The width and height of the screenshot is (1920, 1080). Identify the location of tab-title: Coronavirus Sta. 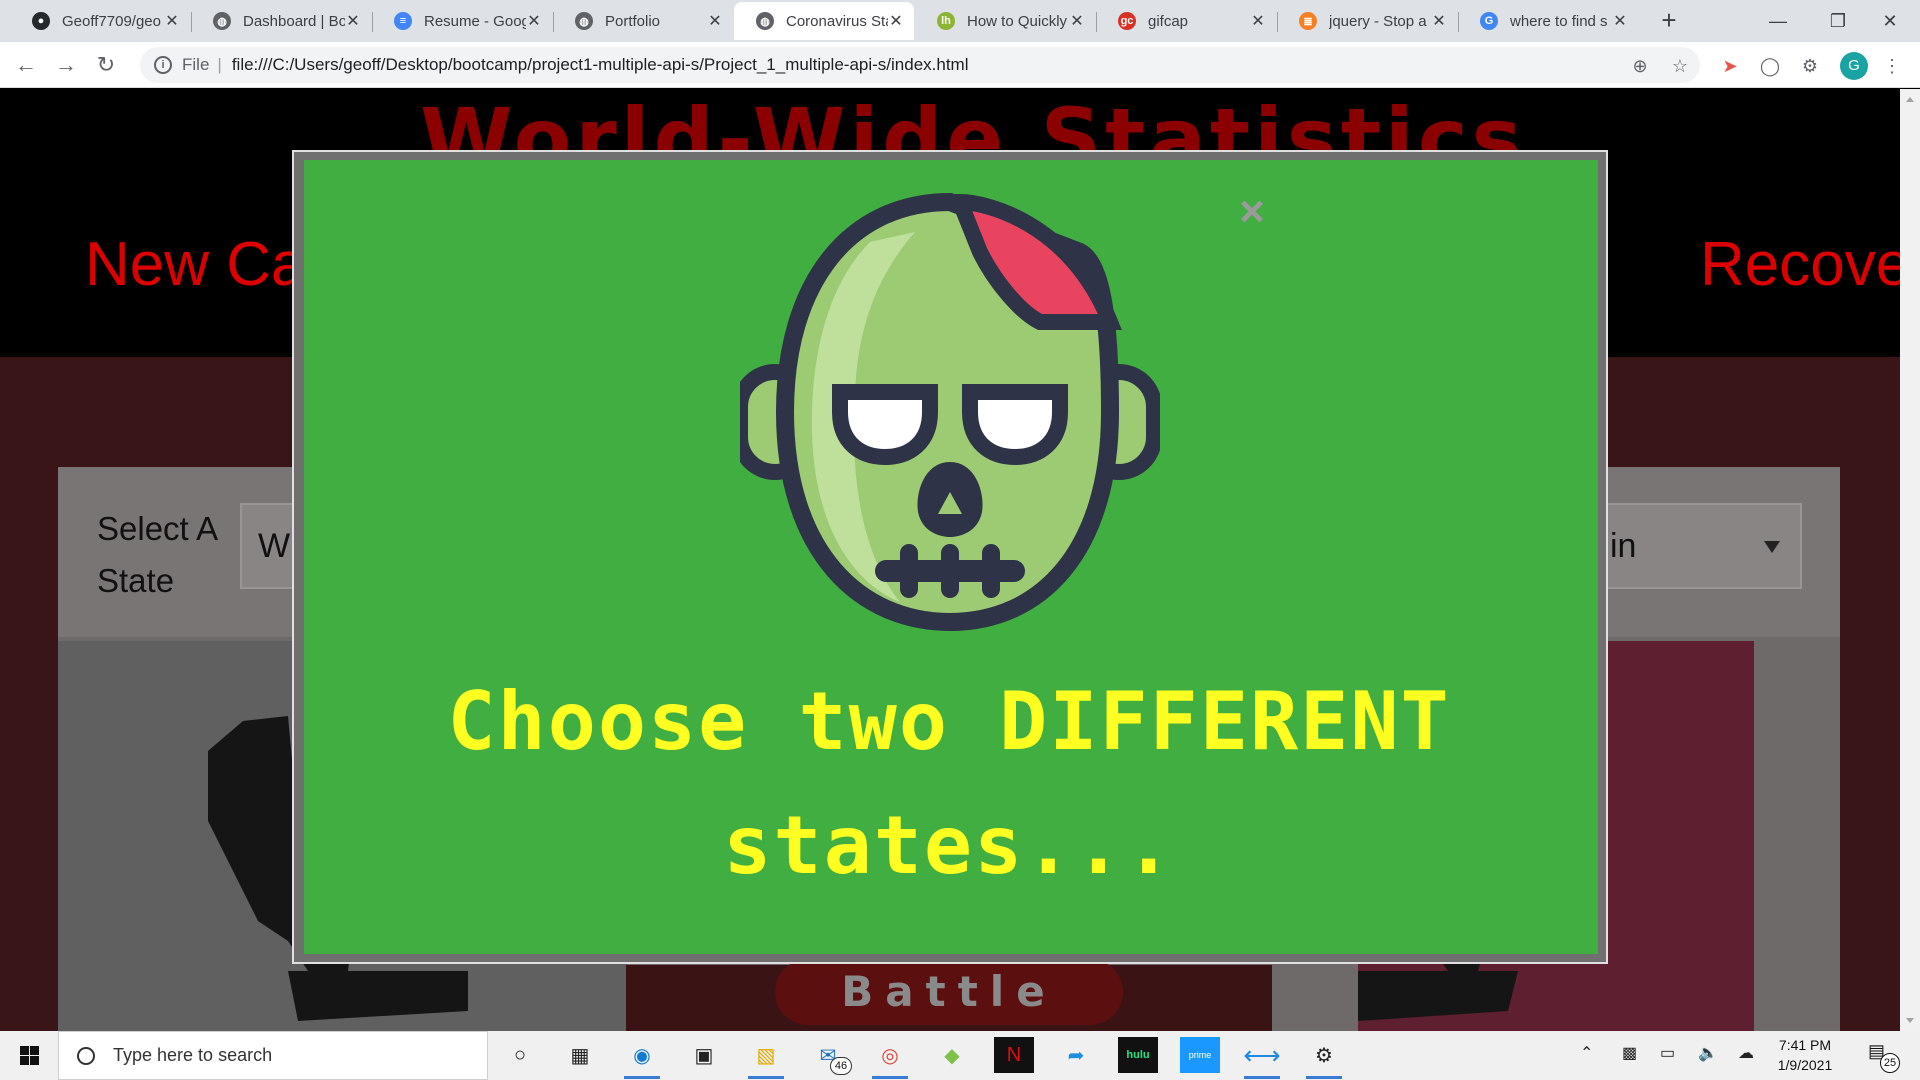
(837, 21).